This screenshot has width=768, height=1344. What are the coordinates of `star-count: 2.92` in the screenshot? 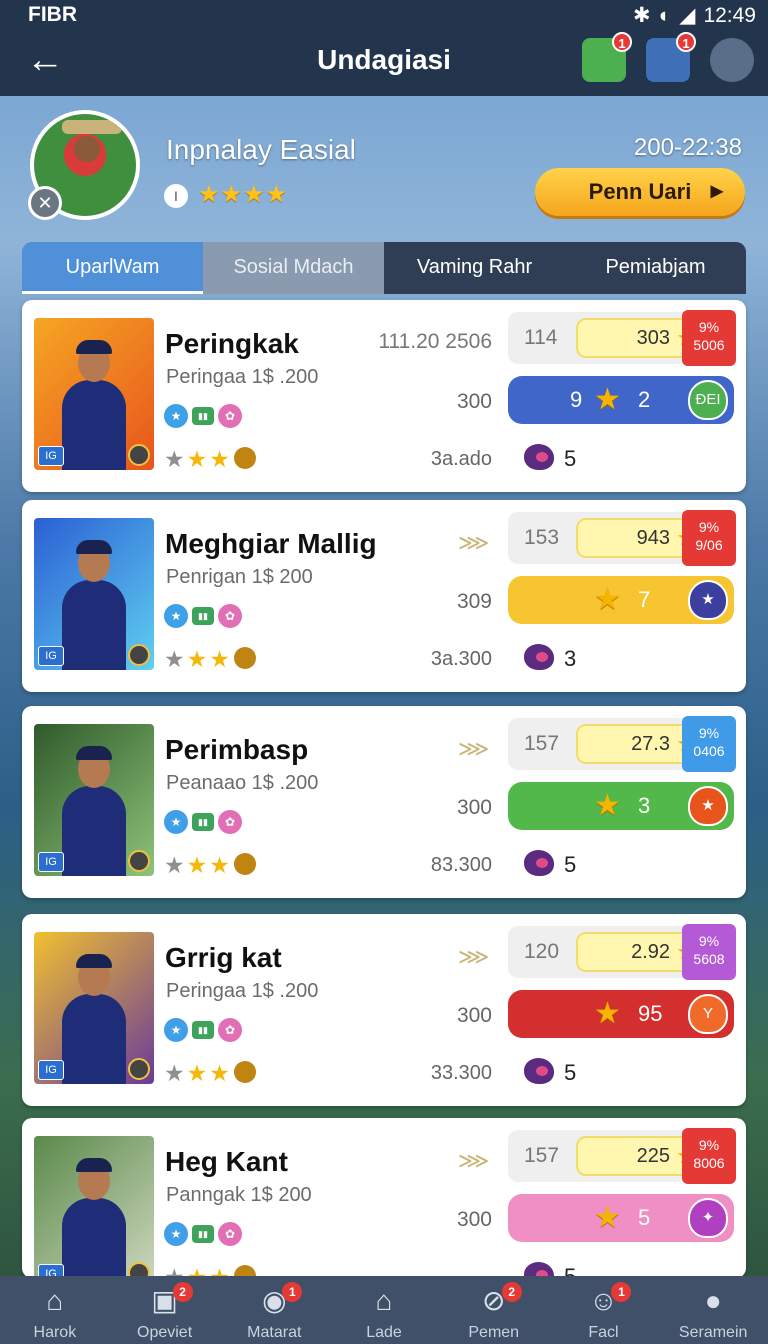 It's located at (650, 952).